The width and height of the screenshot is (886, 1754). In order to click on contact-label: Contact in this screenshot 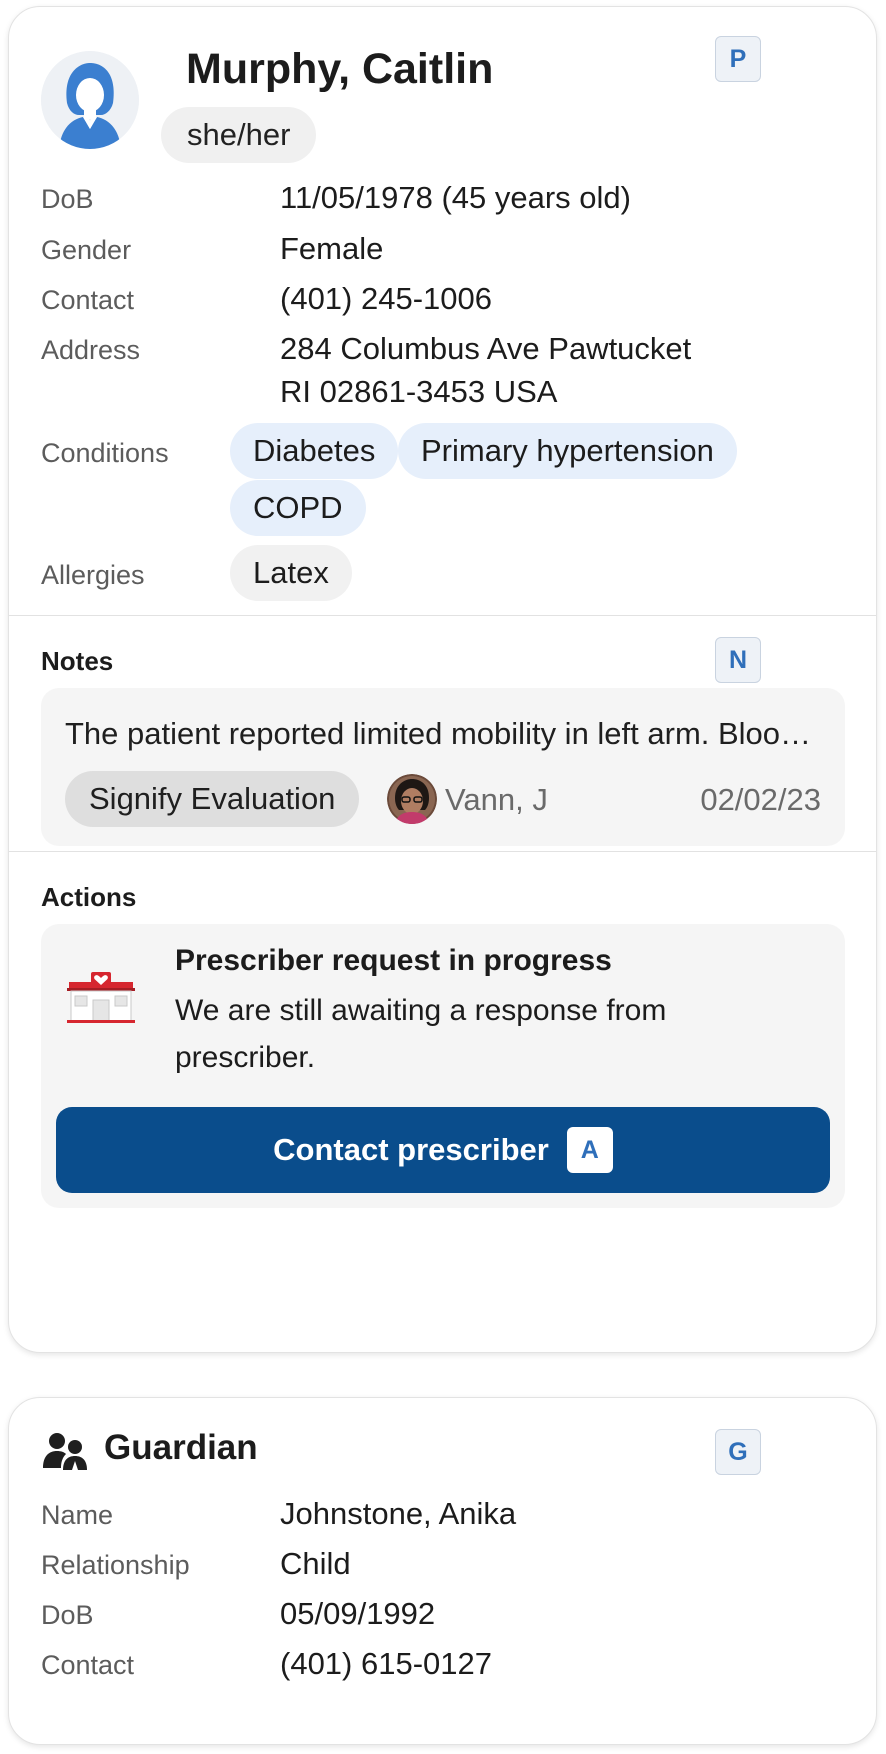, I will do `click(88, 300)`.